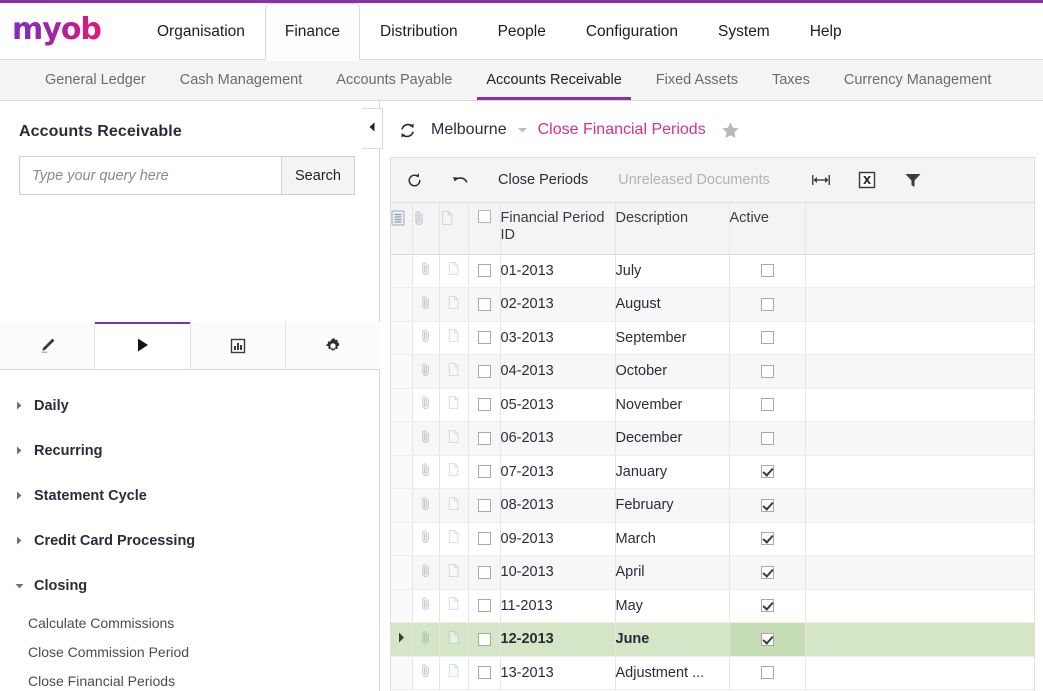  Describe the element at coordinates (558, 438) in the screenshot. I see `cell-financial-period-id: 06-2013` at that location.